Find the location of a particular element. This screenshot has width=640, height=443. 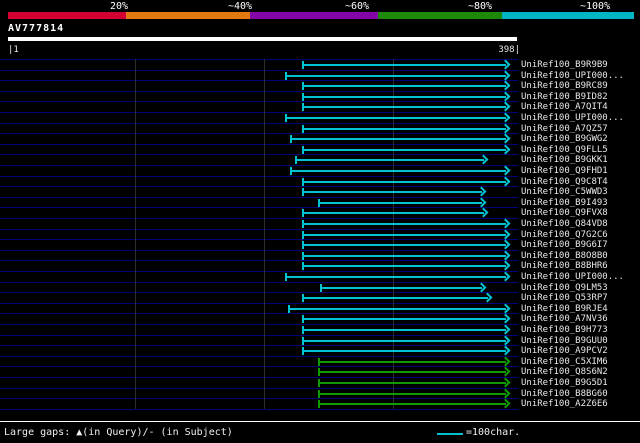

alignment-row: UniRef100_B9I493 is located at coordinates (320, 203).